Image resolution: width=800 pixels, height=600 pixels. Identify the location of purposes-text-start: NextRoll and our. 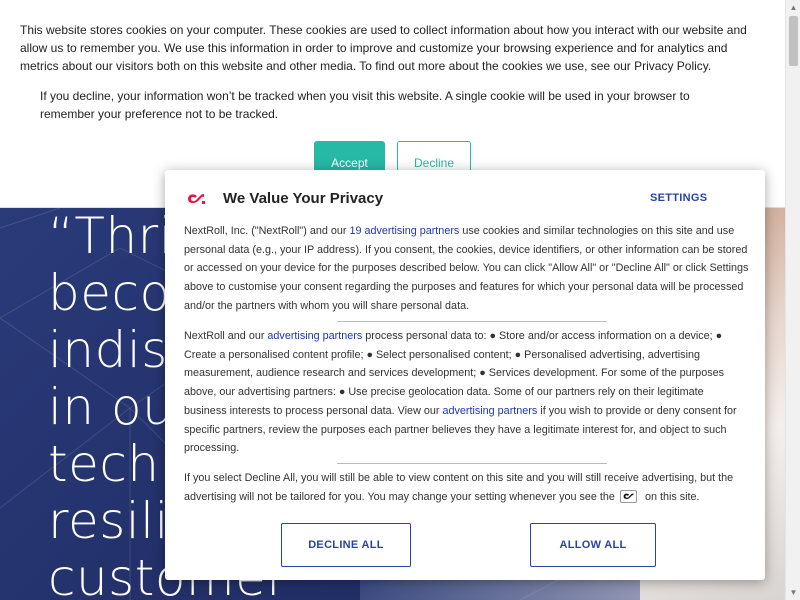
(226, 336).